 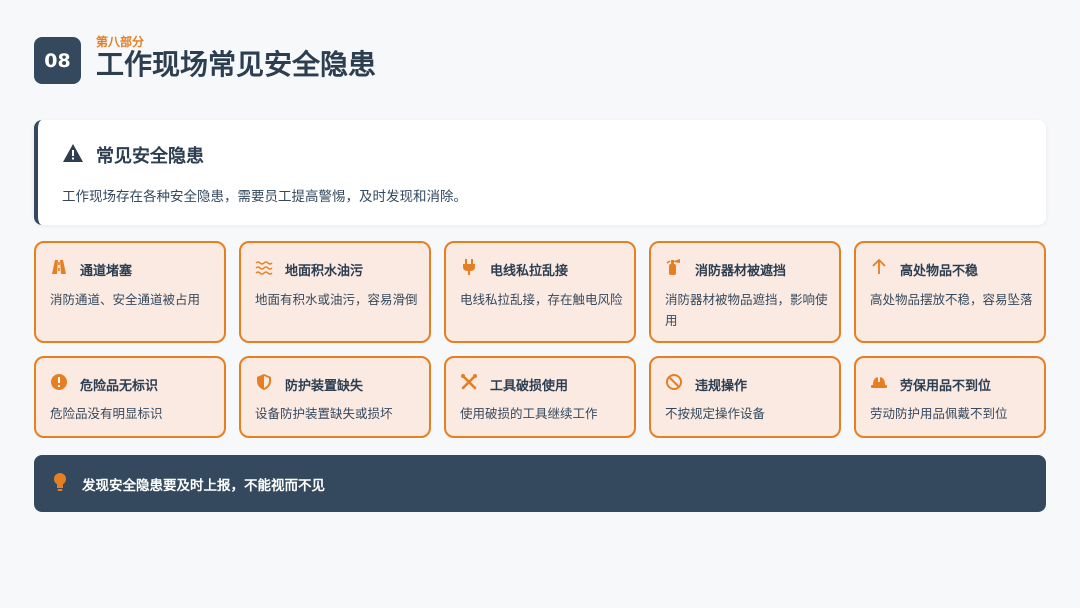 I want to click on fire-extinguisher-icon, so click(x=674, y=269).